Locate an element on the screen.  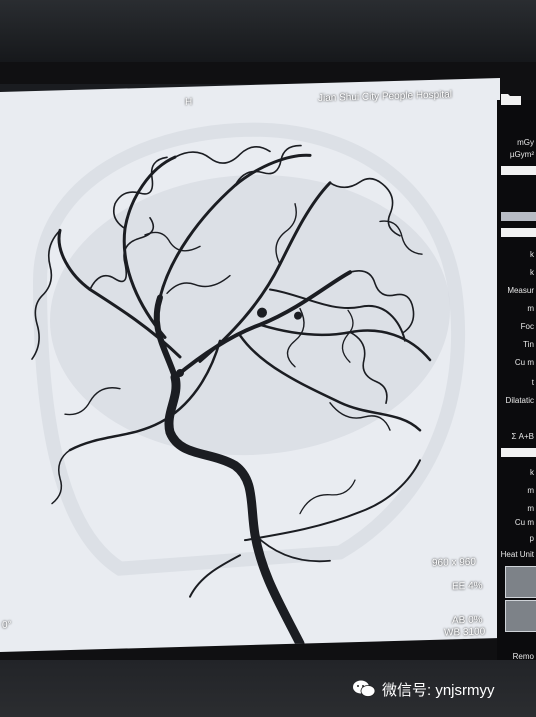
side-label-m3: m is located at coordinates (530, 508).